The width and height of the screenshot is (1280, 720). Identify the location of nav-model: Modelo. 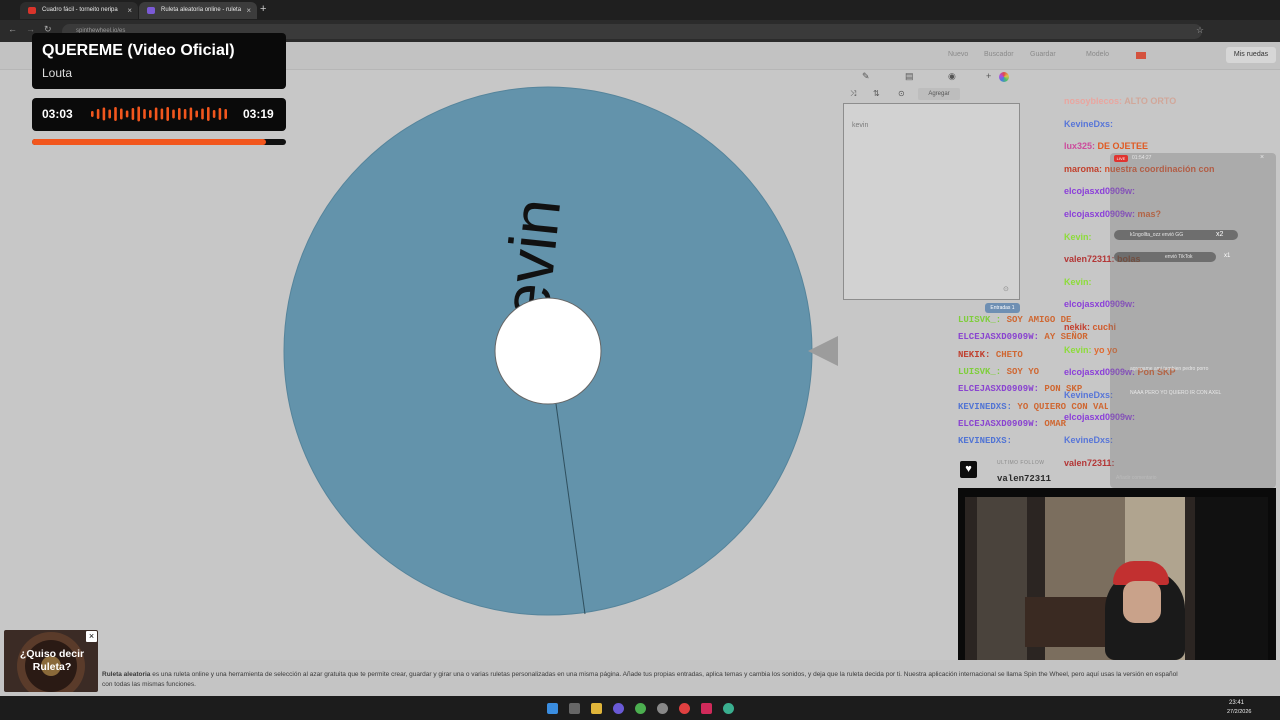
(1097, 54).